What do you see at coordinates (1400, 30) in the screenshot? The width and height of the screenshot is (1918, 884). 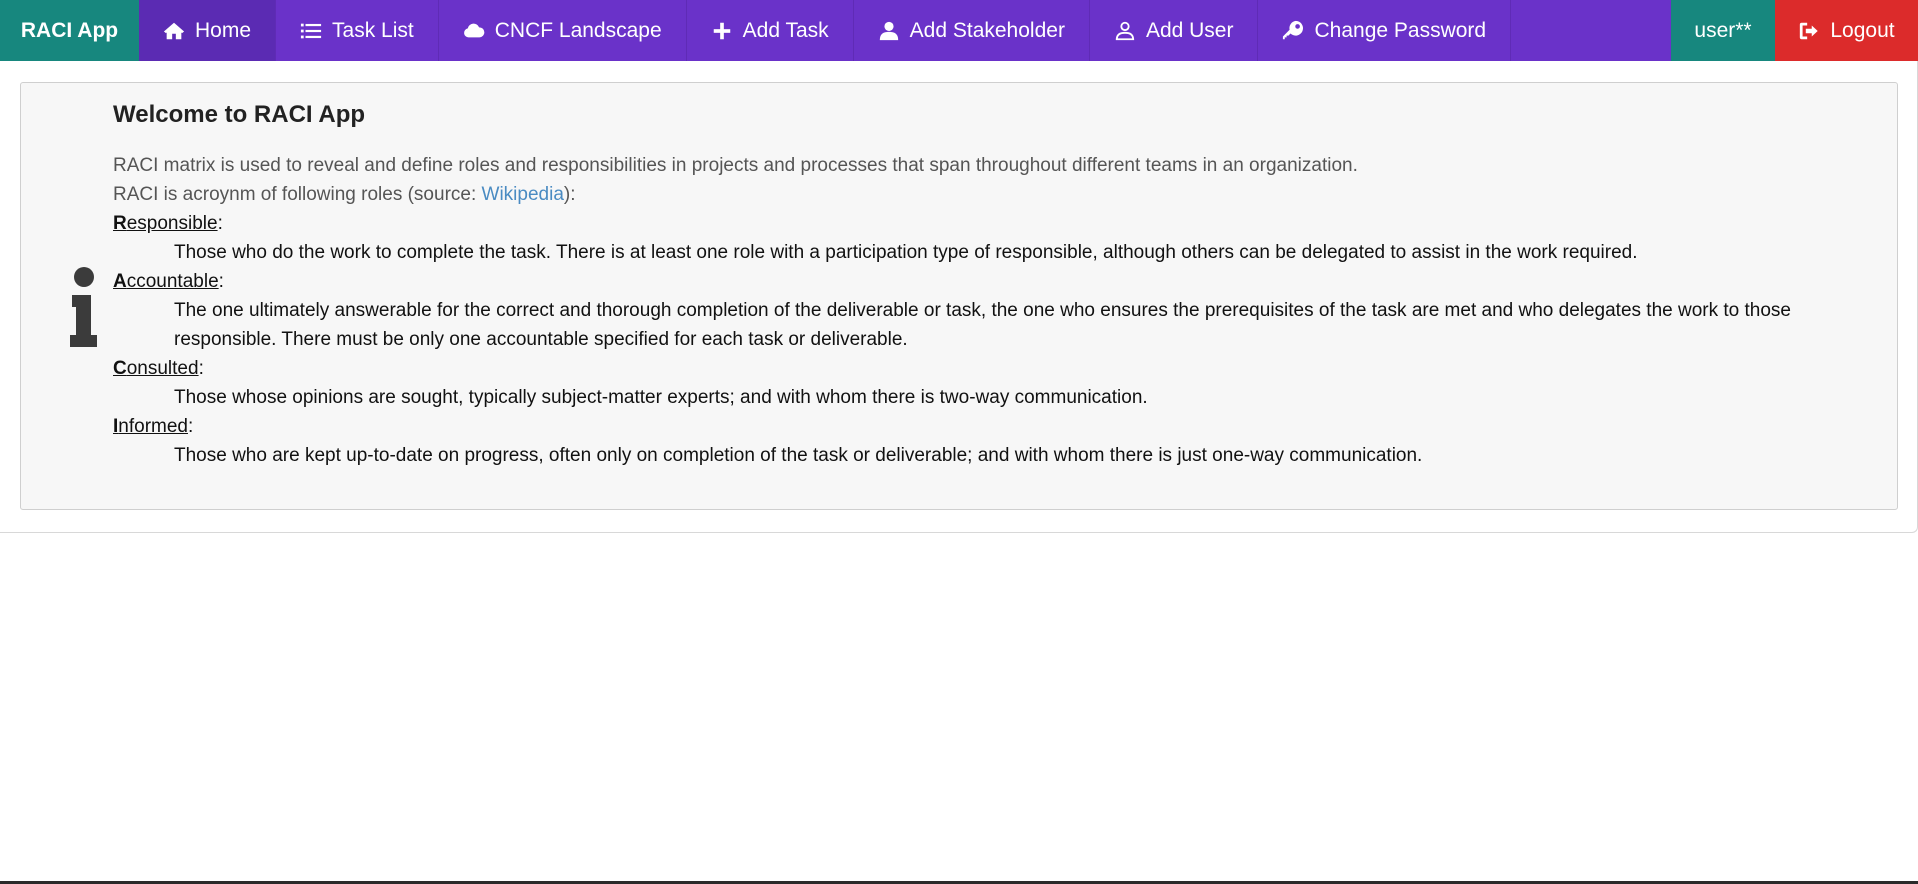 I see `nav-item-label: Change Password` at bounding box center [1400, 30].